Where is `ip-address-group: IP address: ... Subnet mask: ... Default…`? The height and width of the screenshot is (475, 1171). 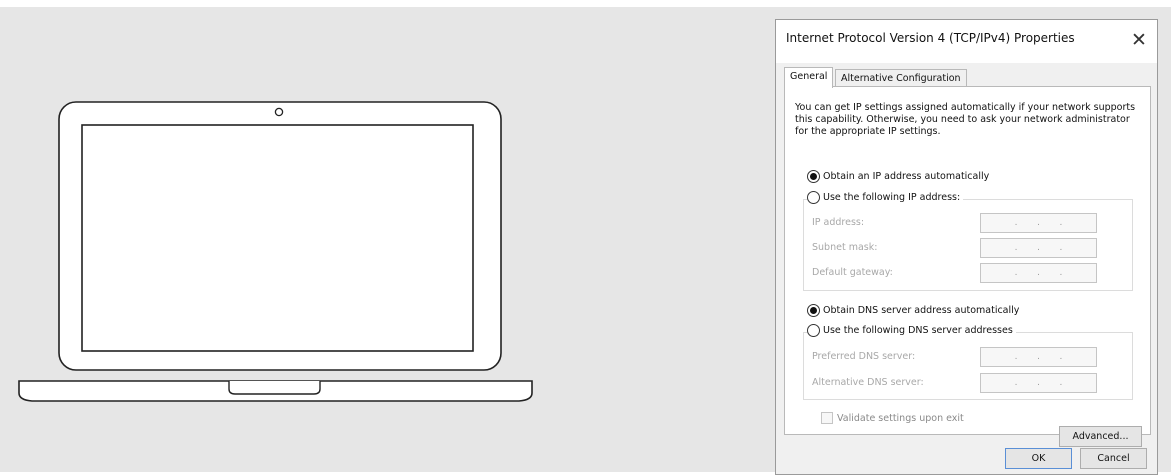 ip-address-group: IP address: ... Subnet mask: ... Default… is located at coordinates (968, 245).